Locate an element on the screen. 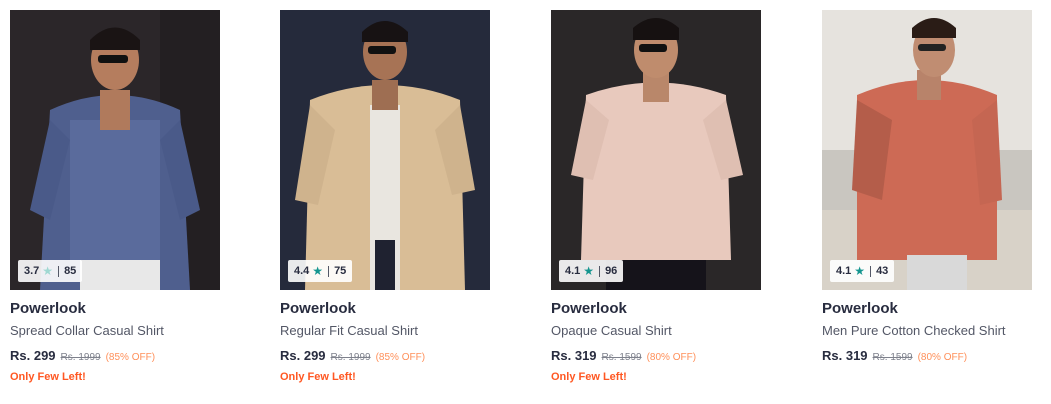 This screenshot has width=1051, height=404. rating-count: 43 is located at coordinates (882, 271).